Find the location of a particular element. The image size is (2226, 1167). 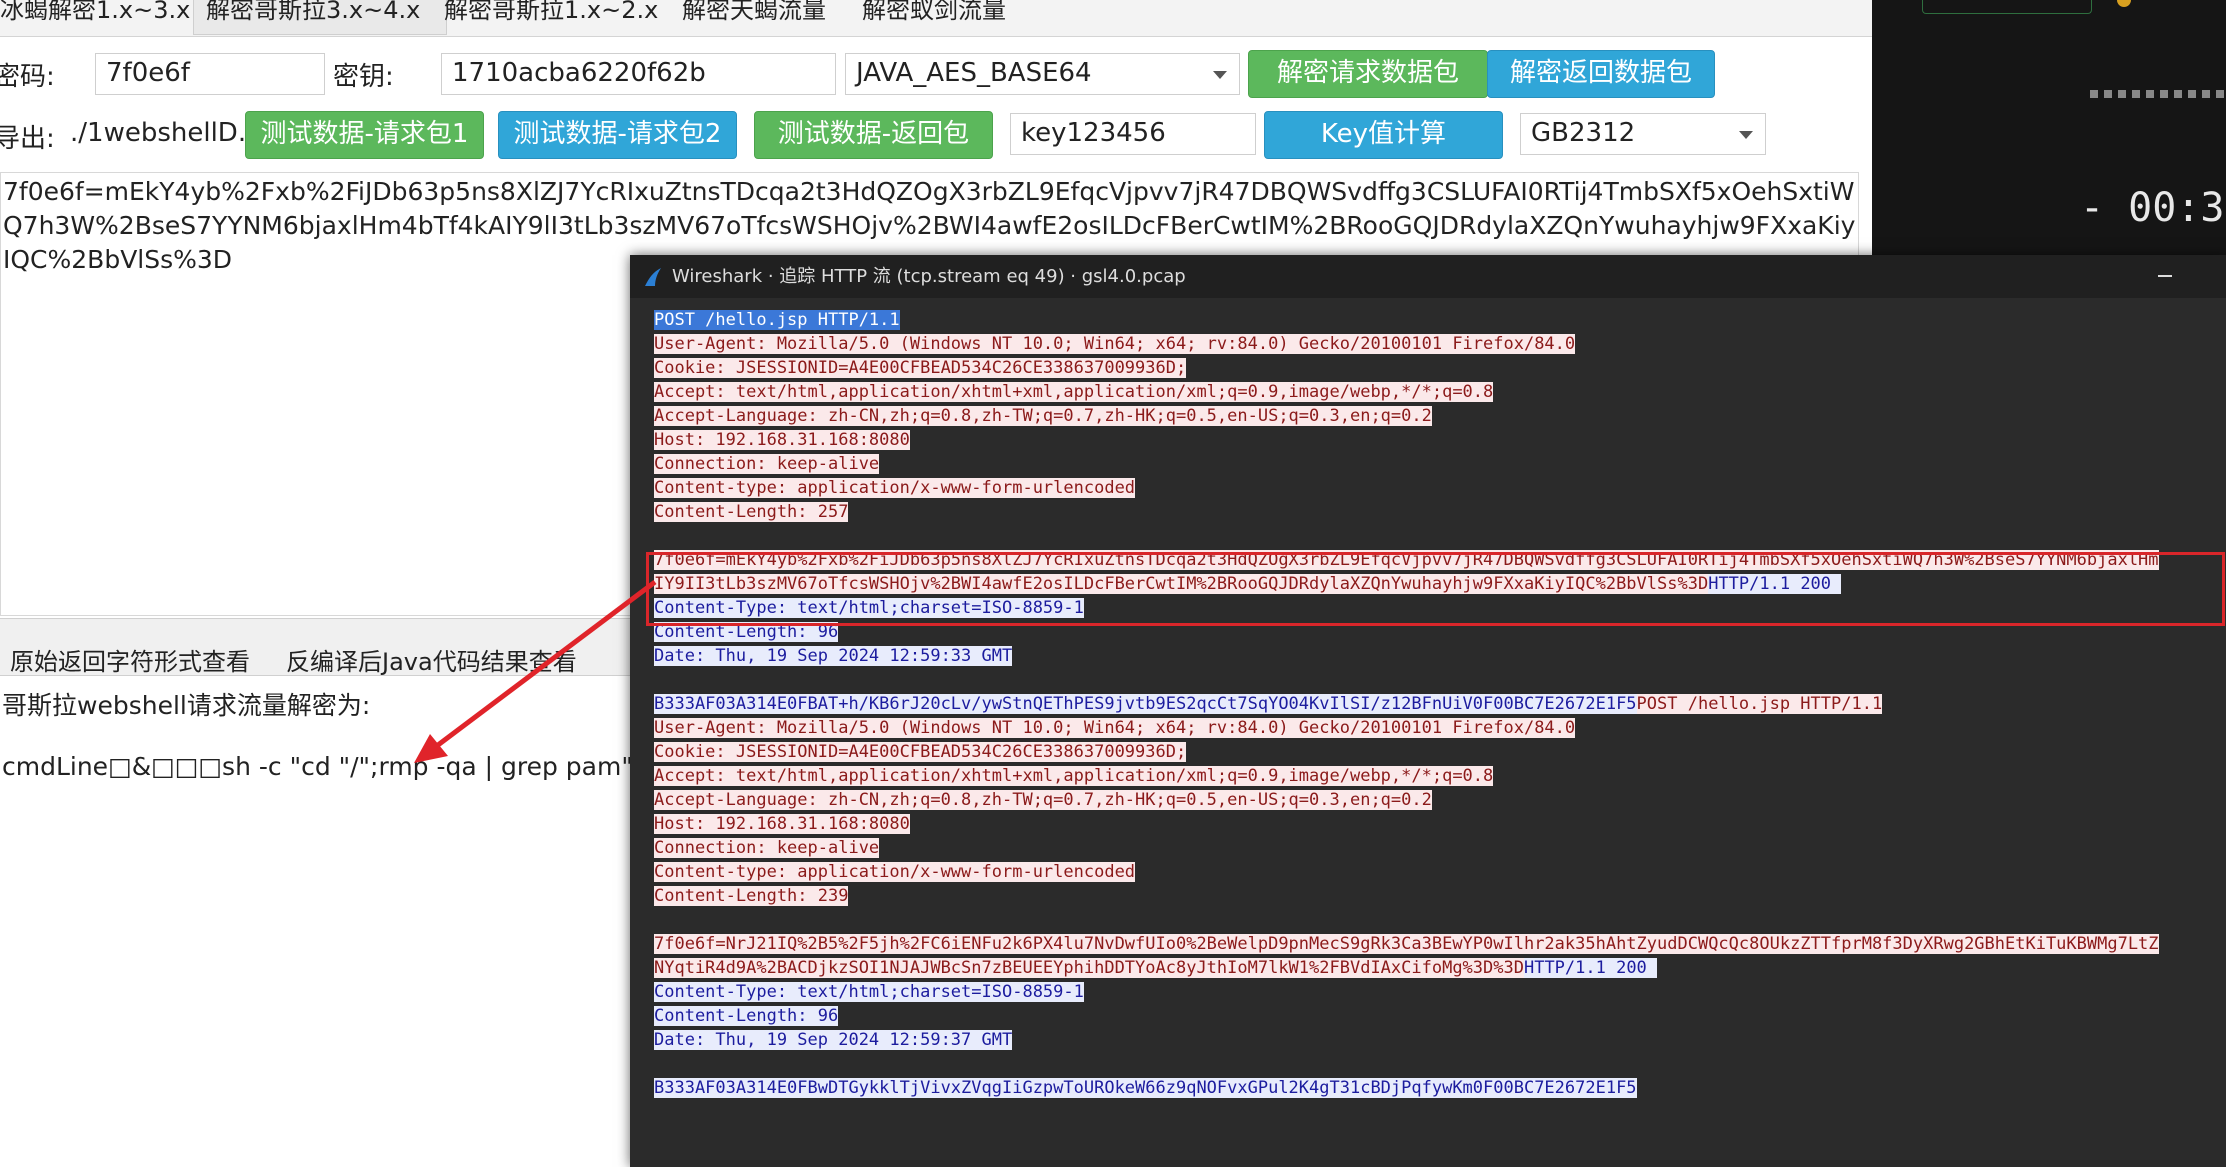

tab-behinder: 冰蝎解密1.x~3.x is located at coordinates (95, 17).